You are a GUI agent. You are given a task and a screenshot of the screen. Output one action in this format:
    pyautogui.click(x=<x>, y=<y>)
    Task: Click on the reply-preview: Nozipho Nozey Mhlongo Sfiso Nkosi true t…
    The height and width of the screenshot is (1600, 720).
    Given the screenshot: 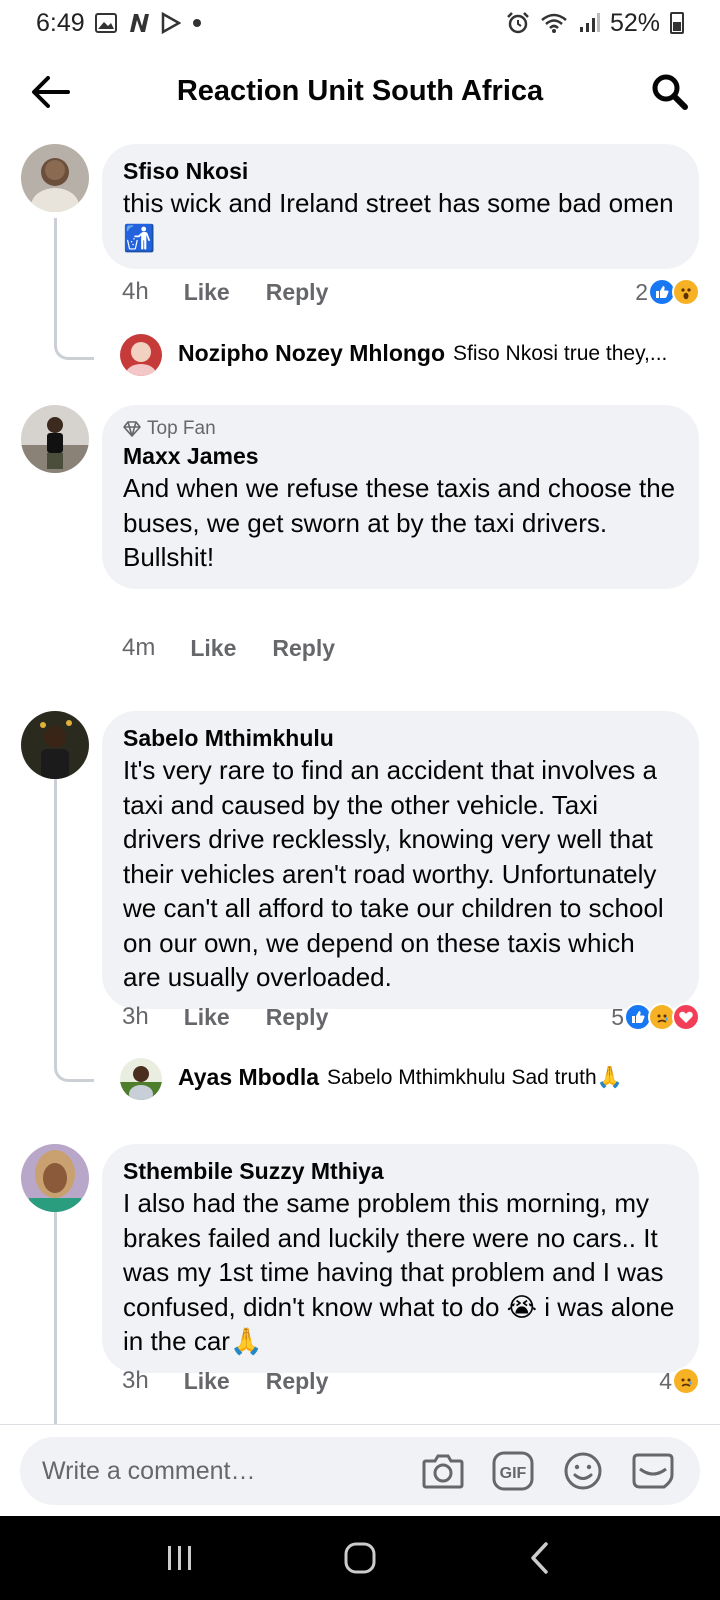 What is the action you would take?
    pyautogui.click(x=394, y=353)
    